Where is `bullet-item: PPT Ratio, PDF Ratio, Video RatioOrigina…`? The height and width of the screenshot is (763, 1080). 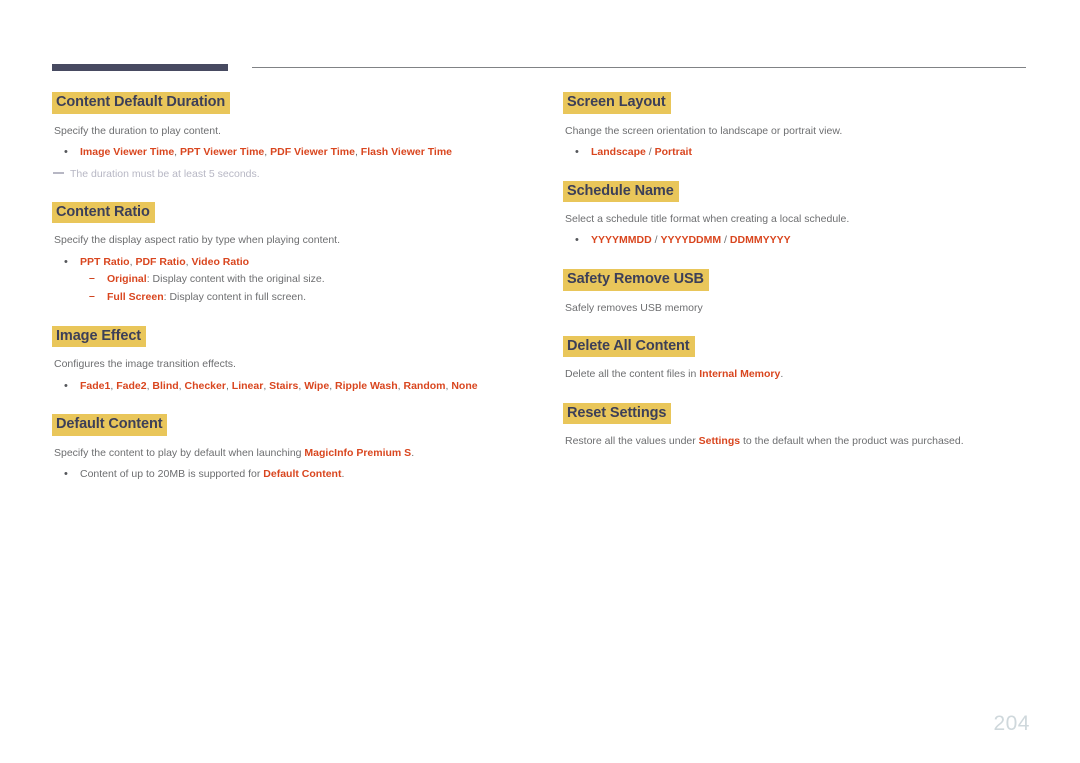
bullet-item: PPT Ratio, PDF Ratio, Video RatioOrigina… is located at coordinates (287, 279).